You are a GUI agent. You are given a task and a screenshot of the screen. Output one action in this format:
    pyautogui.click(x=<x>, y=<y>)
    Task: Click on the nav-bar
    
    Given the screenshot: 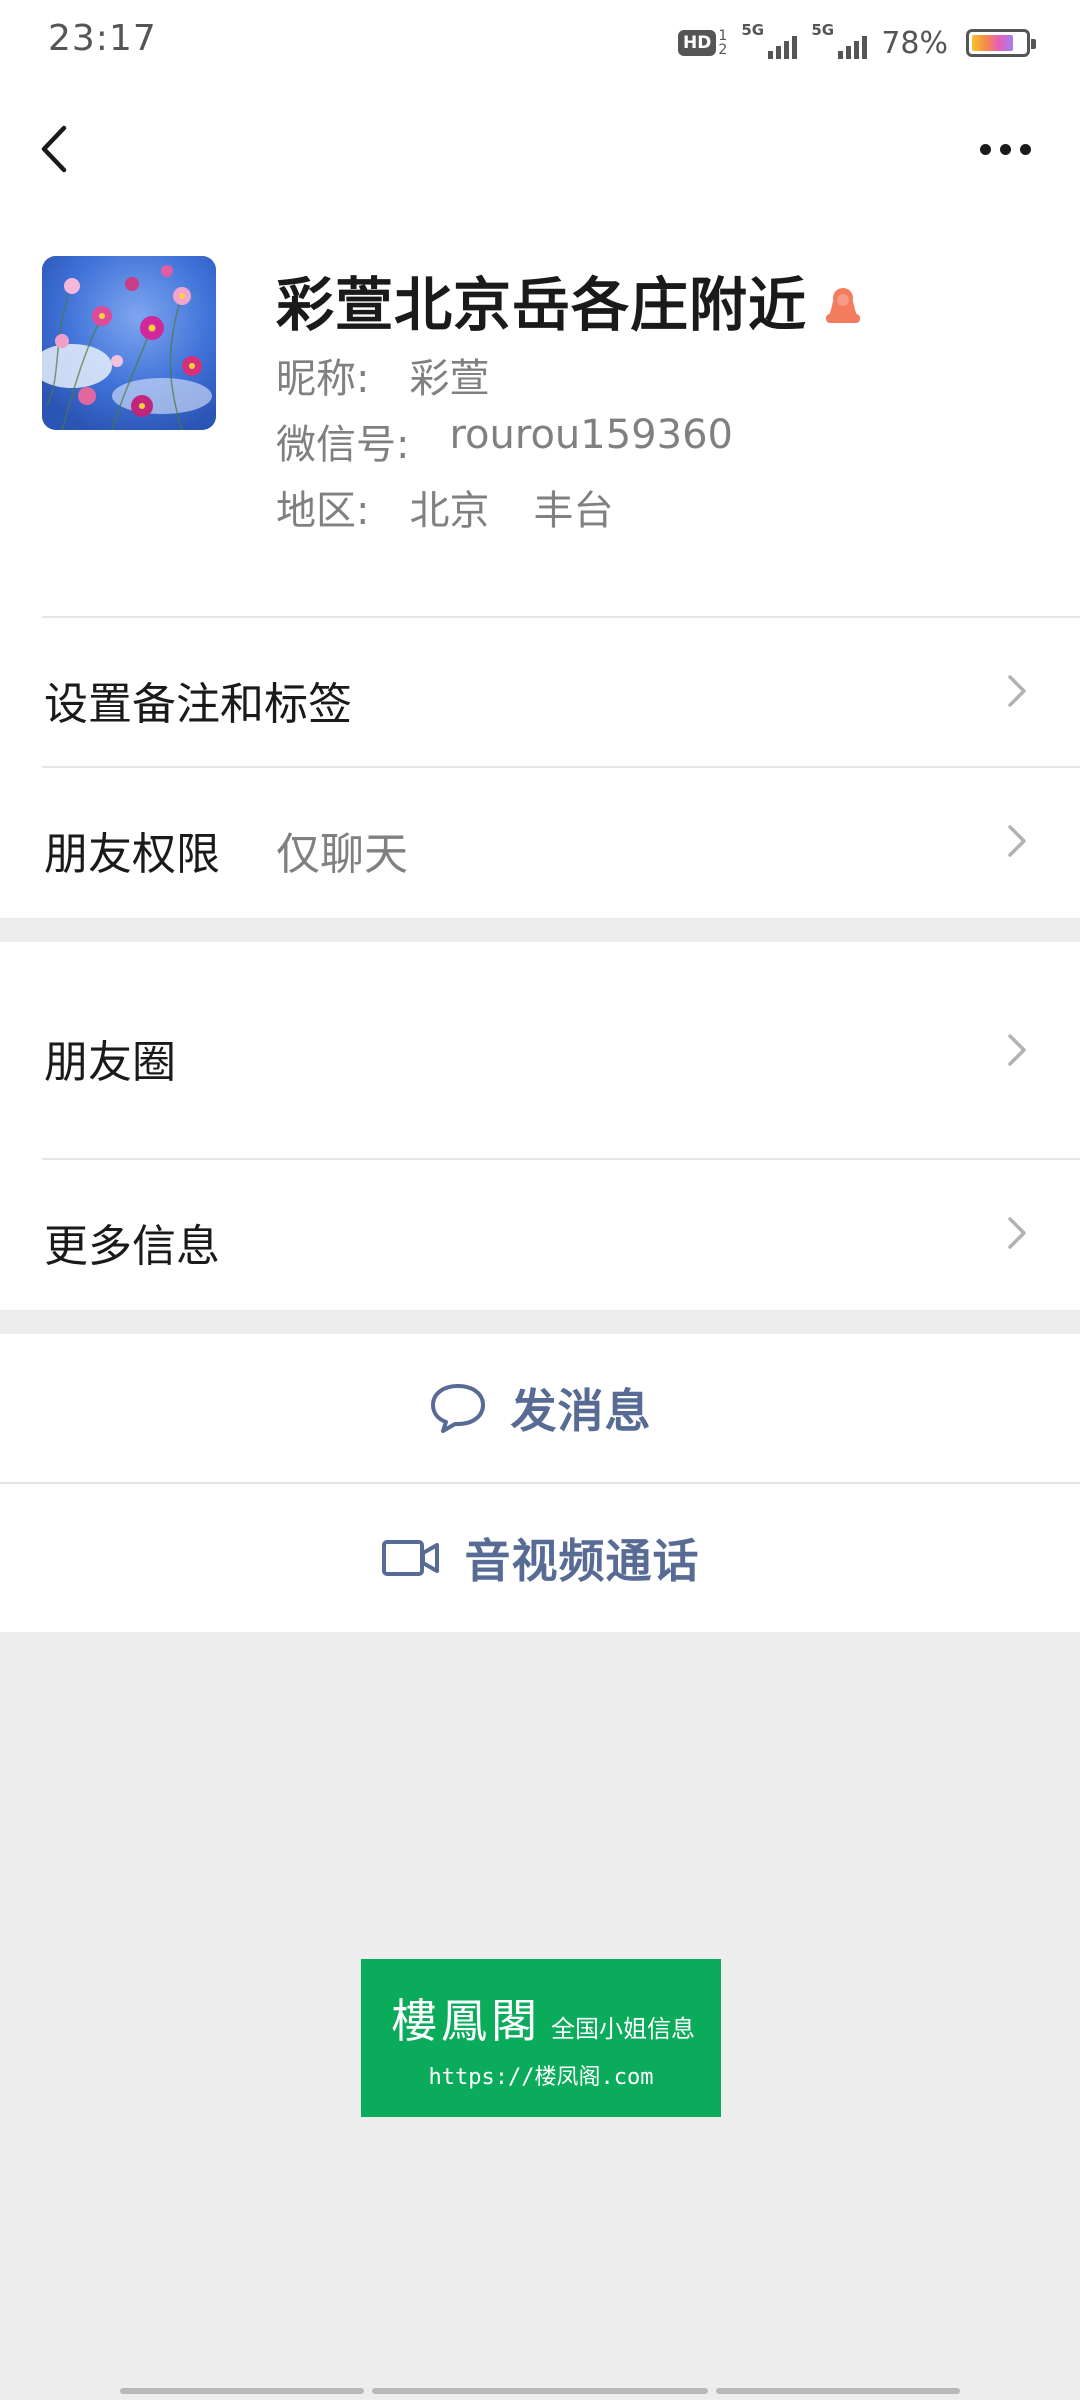 What is the action you would take?
    pyautogui.click(x=540, y=149)
    